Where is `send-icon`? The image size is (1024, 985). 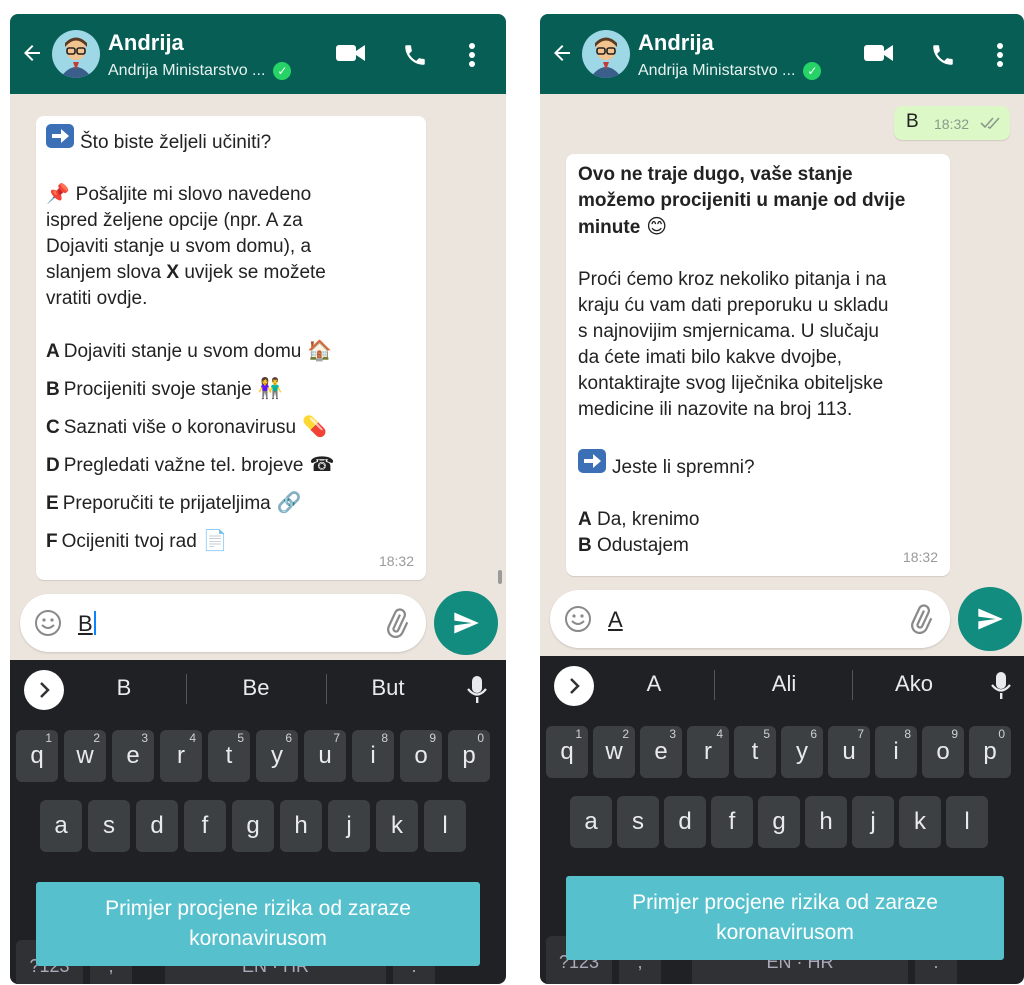
send-icon is located at coordinates (990, 619).